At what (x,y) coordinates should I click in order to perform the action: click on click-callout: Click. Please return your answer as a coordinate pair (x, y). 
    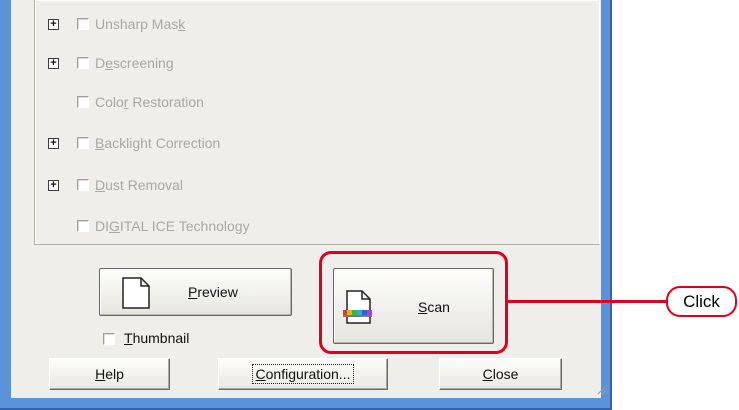
    Looking at the image, I should click on (701, 301).